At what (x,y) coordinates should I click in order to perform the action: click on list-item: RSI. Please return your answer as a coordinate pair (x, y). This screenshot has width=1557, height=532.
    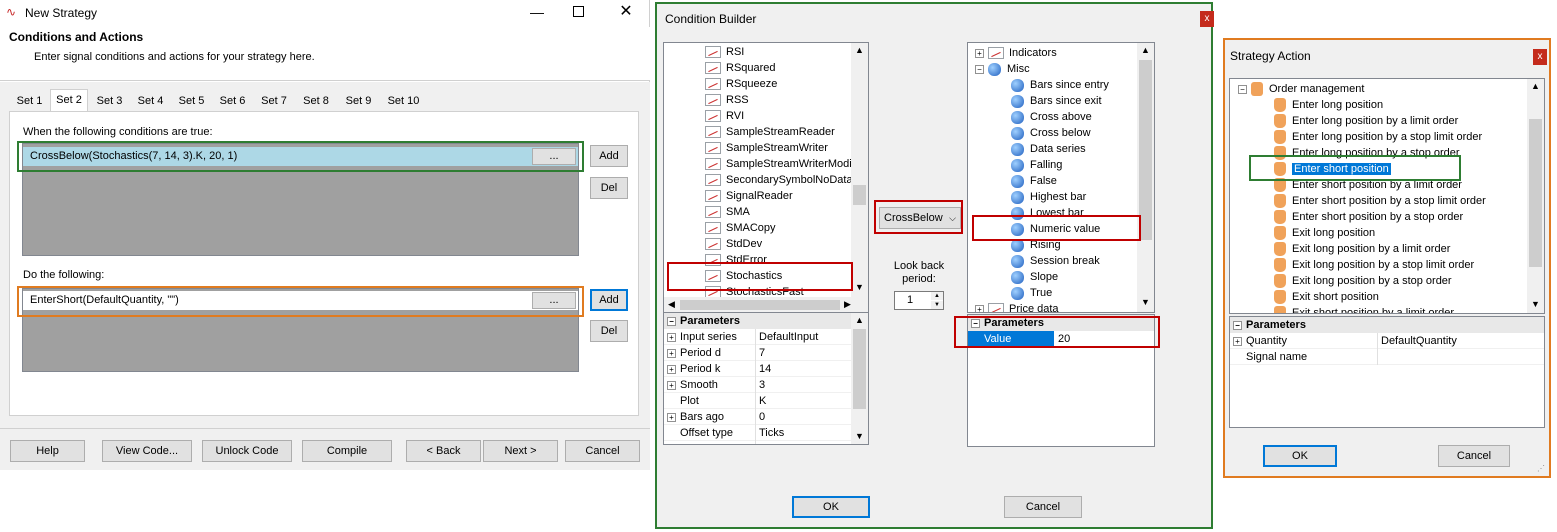
    Looking at the image, I should click on (724, 52).